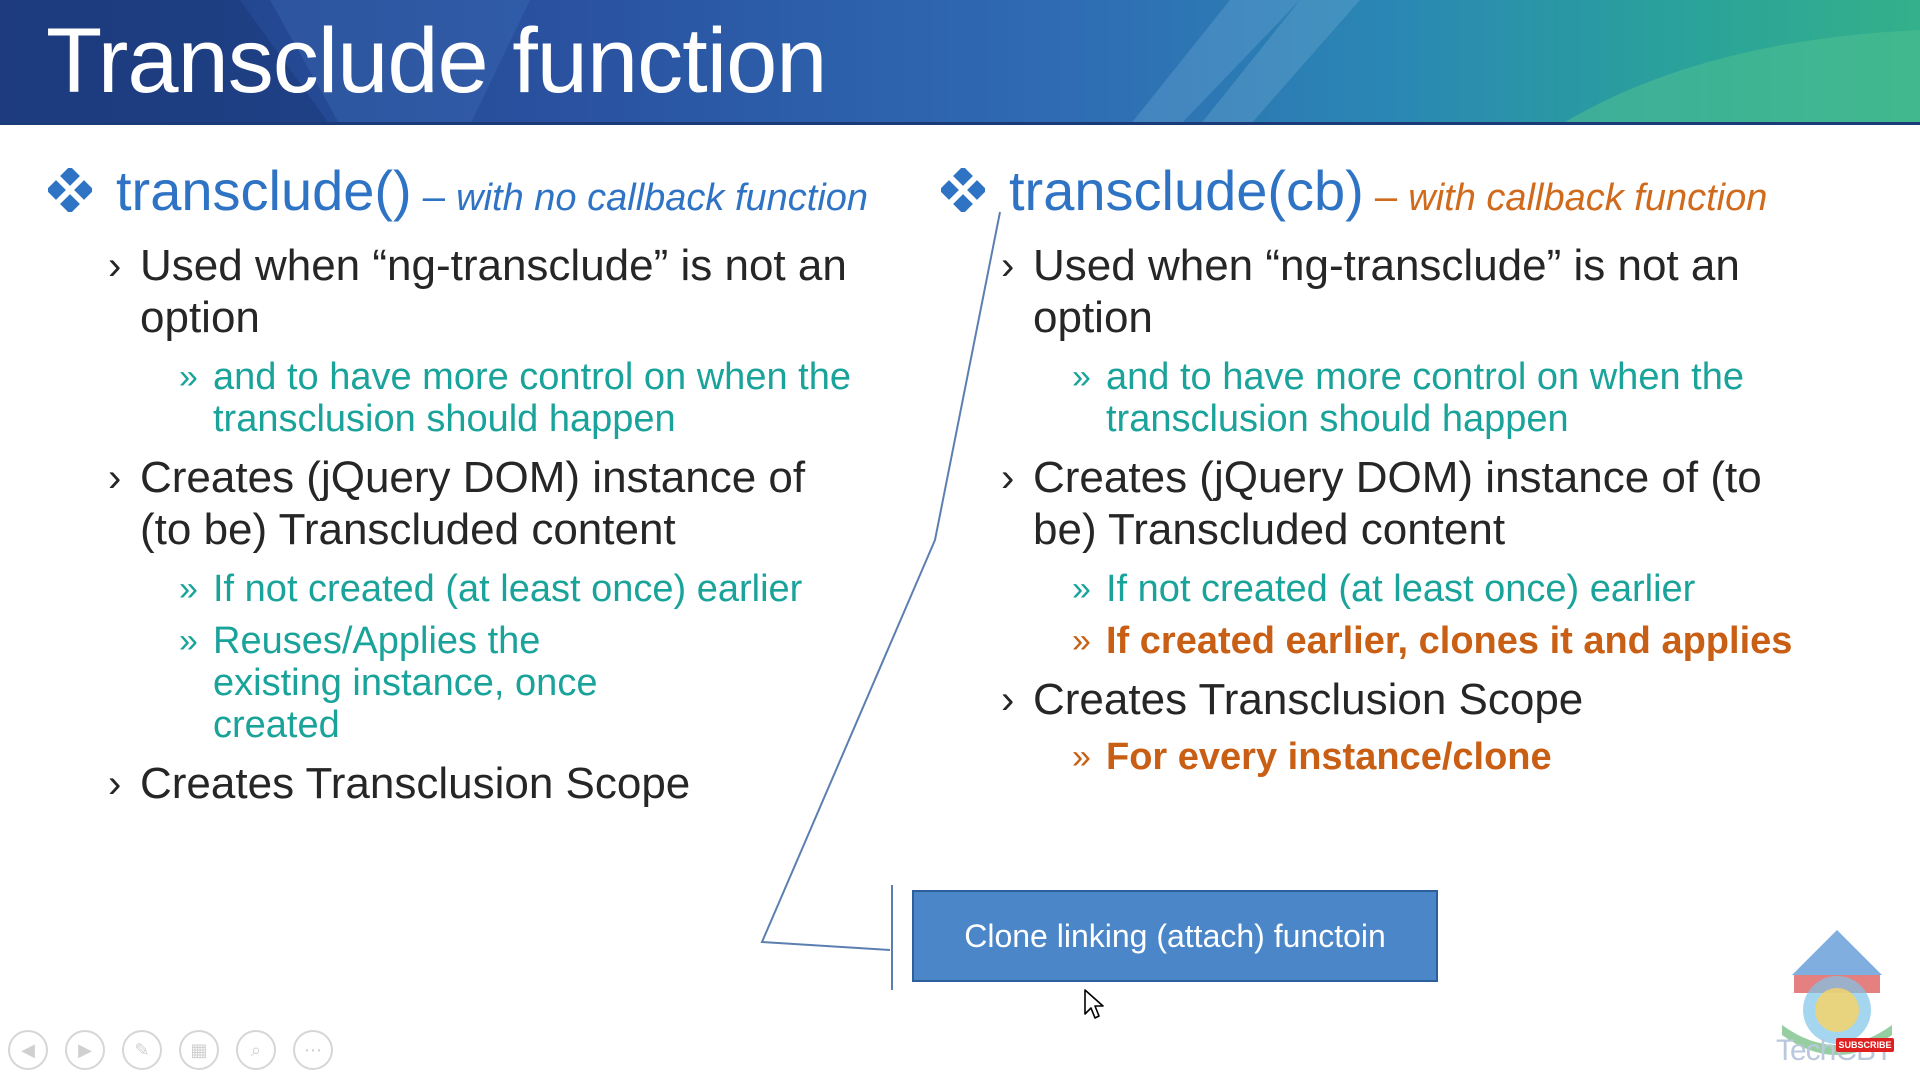 The width and height of the screenshot is (1920, 1080). I want to click on pen-icon: ✎, so click(142, 1050).